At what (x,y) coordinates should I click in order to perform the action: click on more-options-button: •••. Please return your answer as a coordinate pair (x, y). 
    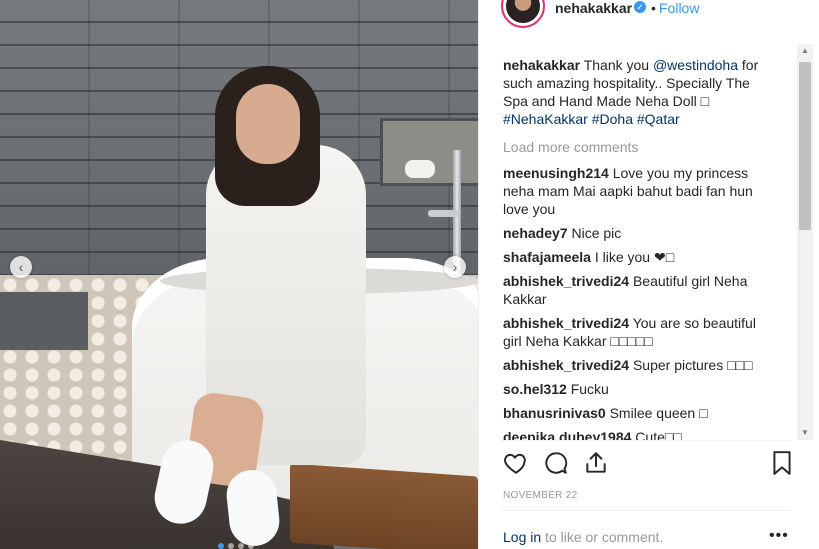
    Looking at the image, I should click on (779, 536).